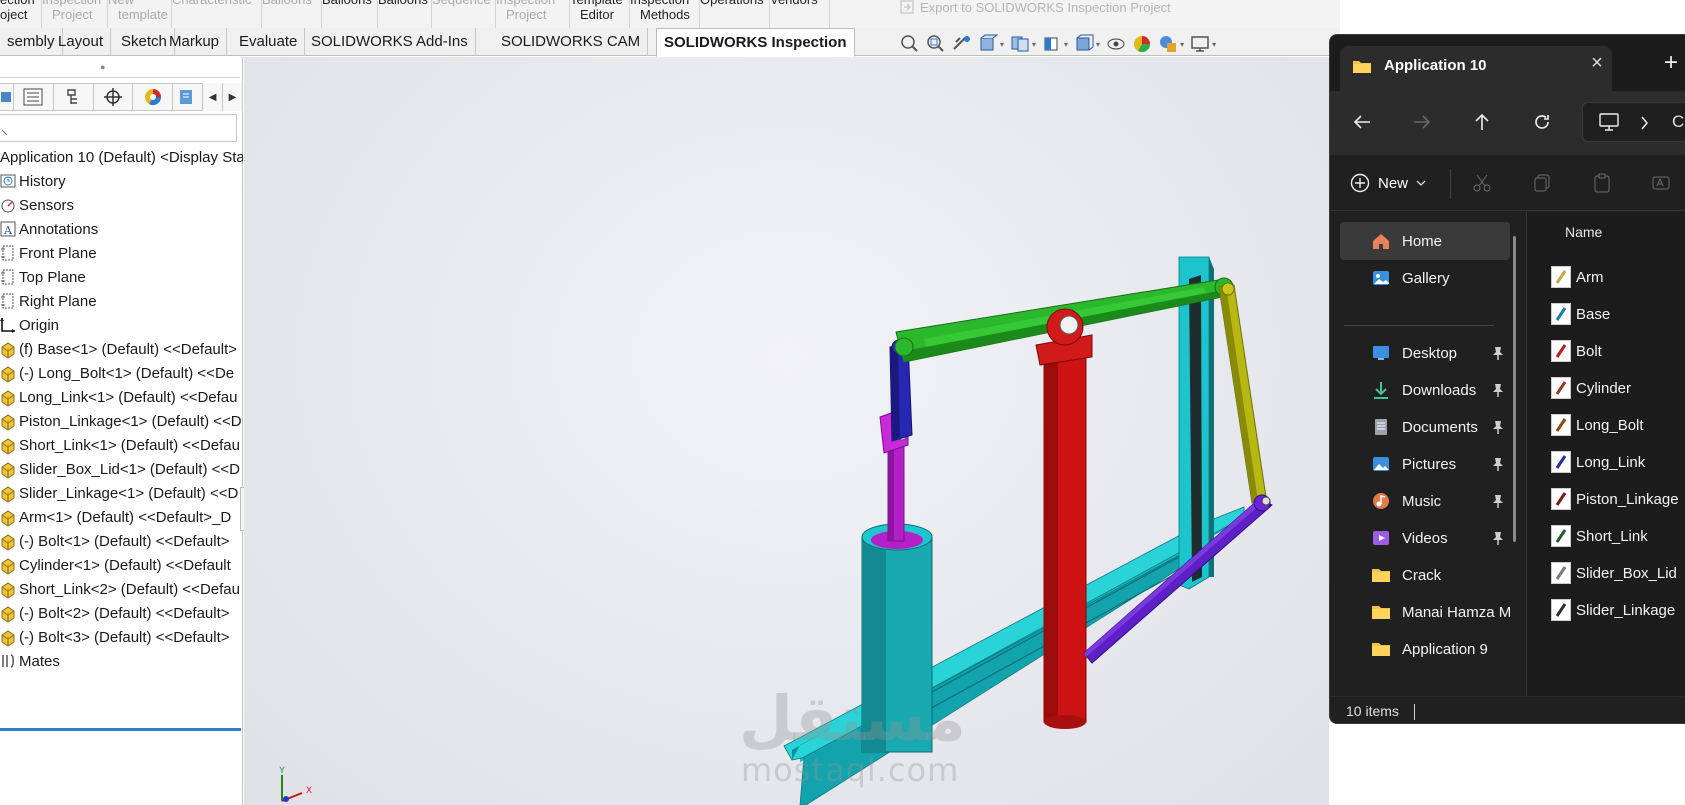 This screenshot has height=805, width=1685. Describe the element at coordinates (121, 541) in the screenshot. I see `tree-item-component: (-) Bolt<1> (Default) <<Default>` at that location.